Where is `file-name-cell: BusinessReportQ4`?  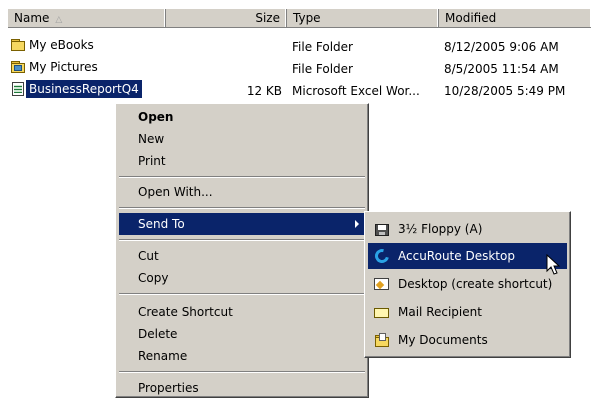
file-name-cell: BusinessReportQ4 is located at coordinates (76, 89).